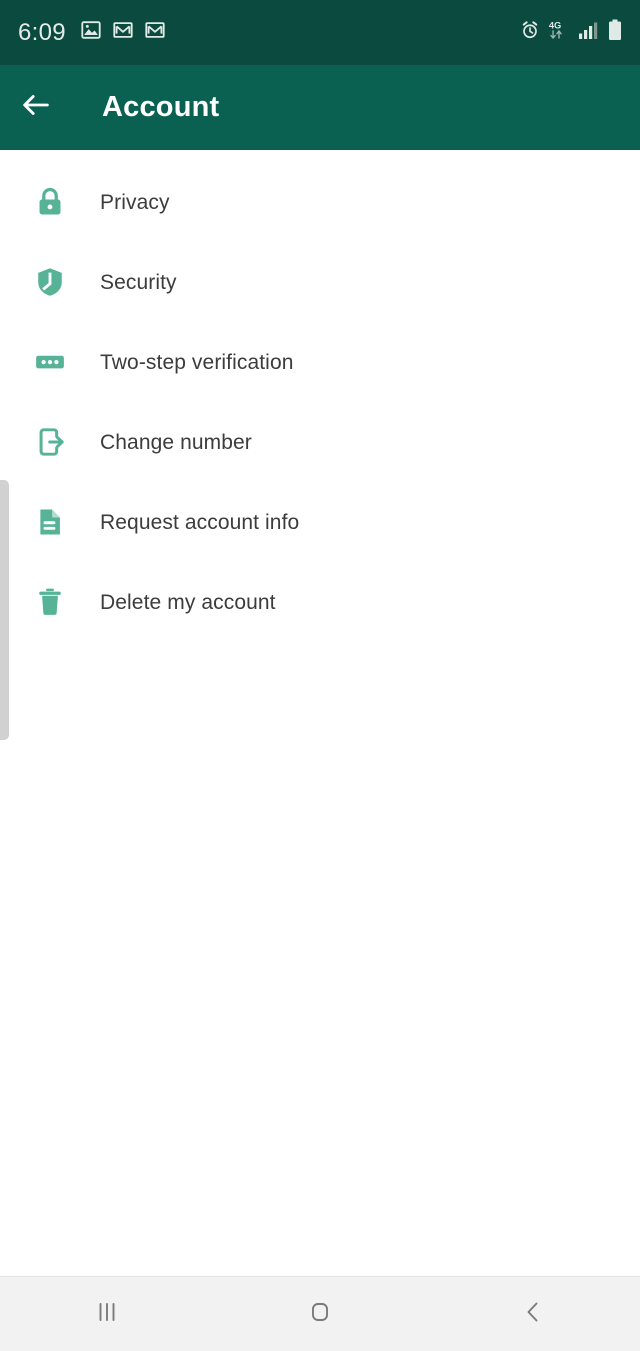  I want to click on back-nav-button, so click(533, 1314).